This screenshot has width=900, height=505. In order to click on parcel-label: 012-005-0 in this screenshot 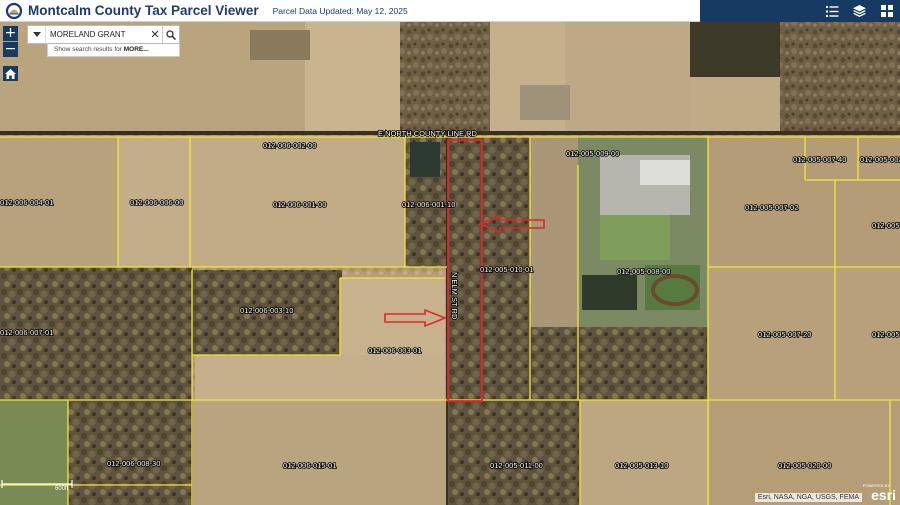, I will do `click(886, 225)`.